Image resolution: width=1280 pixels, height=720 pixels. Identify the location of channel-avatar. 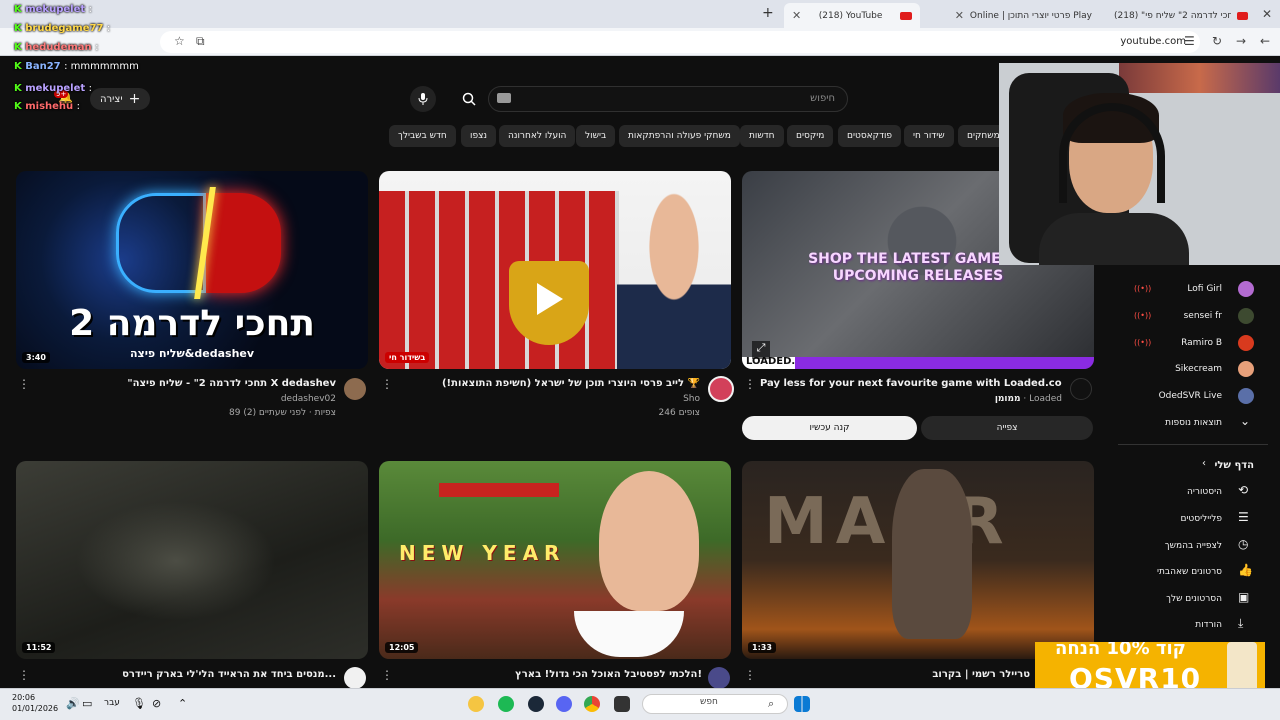
(1246, 369).